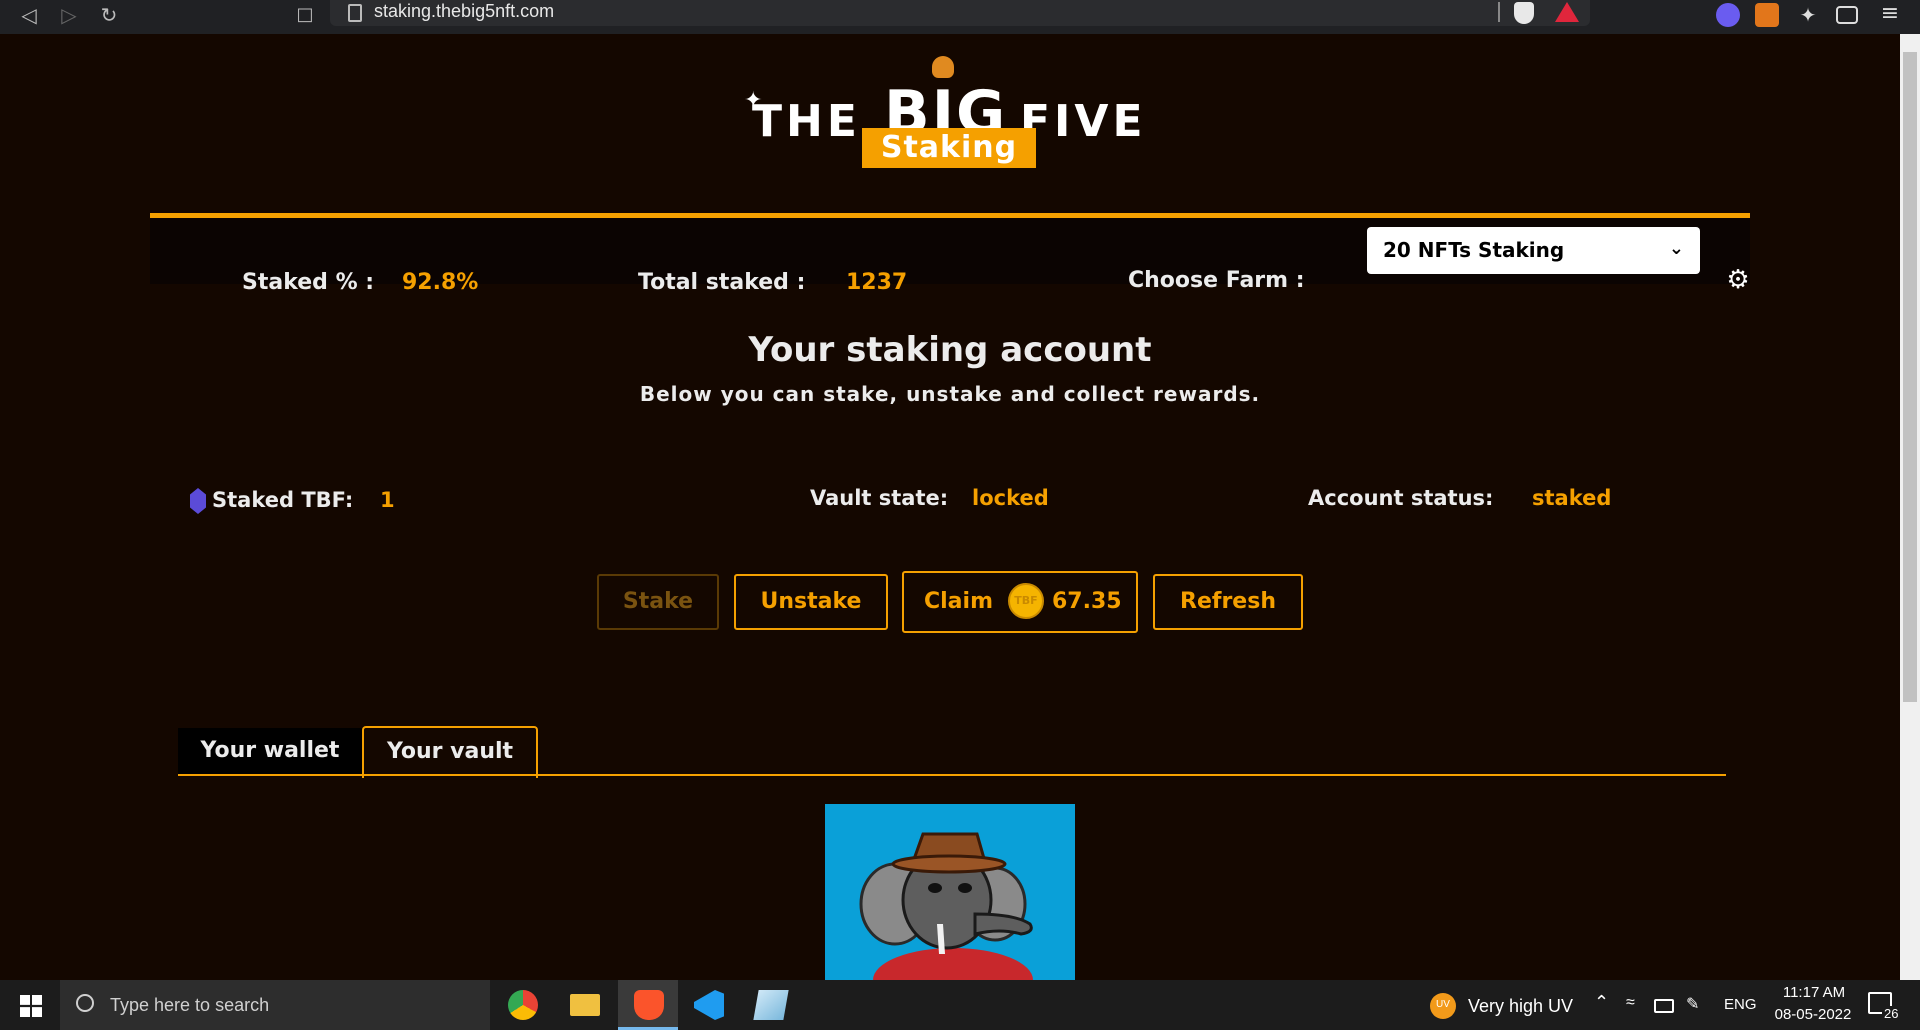 Image resolution: width=1920 pixels, height=1030 pixels. What do you see at coordinates (450, 752) in the screenshot?
I see `tab-your-vault: Your vault` at bounding box center [450, 752].